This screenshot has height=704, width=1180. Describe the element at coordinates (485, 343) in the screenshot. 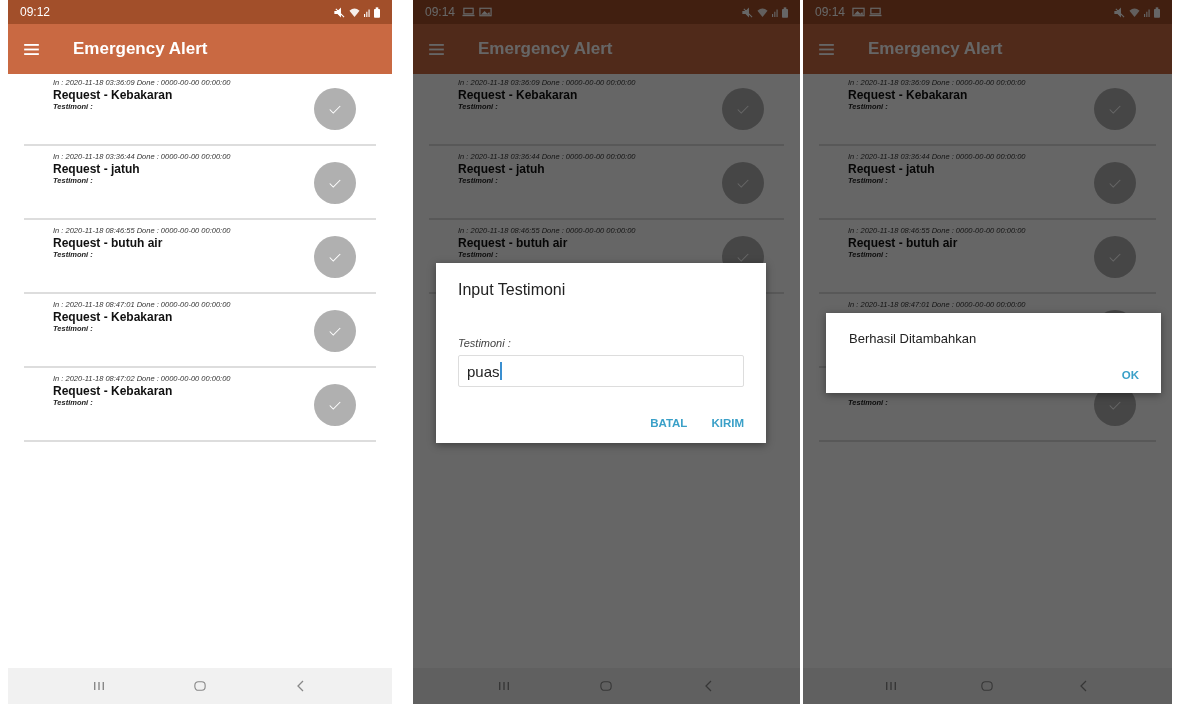

I see `field-label: Testimoni :` at that location.